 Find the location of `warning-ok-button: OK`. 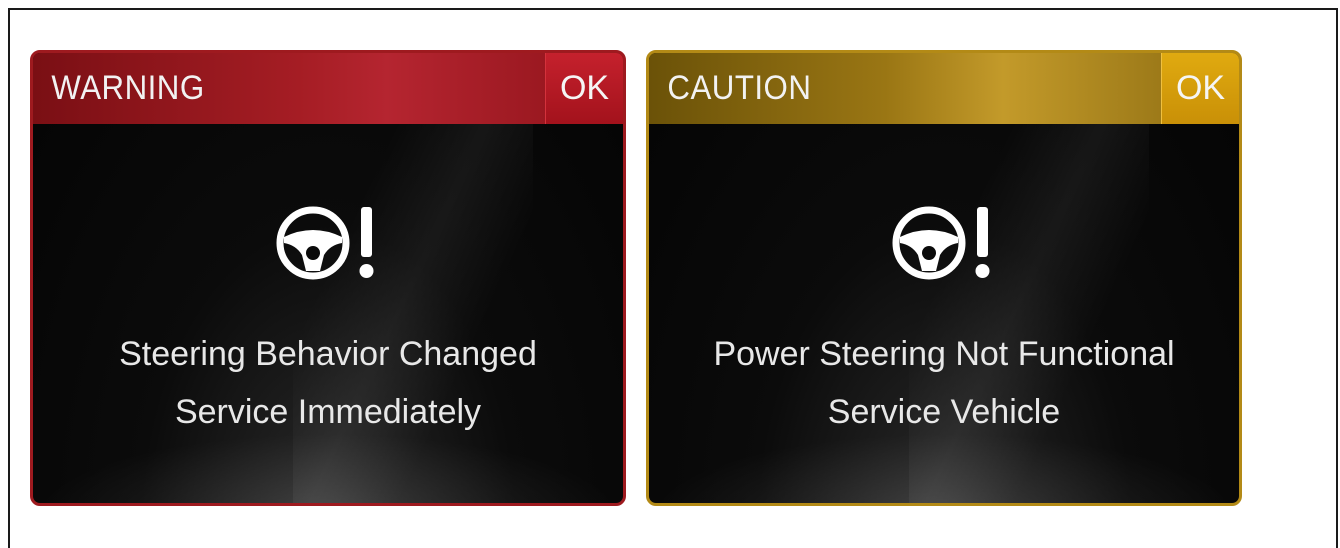

warning-ok-button: OK is located at coordinates (584, 88).